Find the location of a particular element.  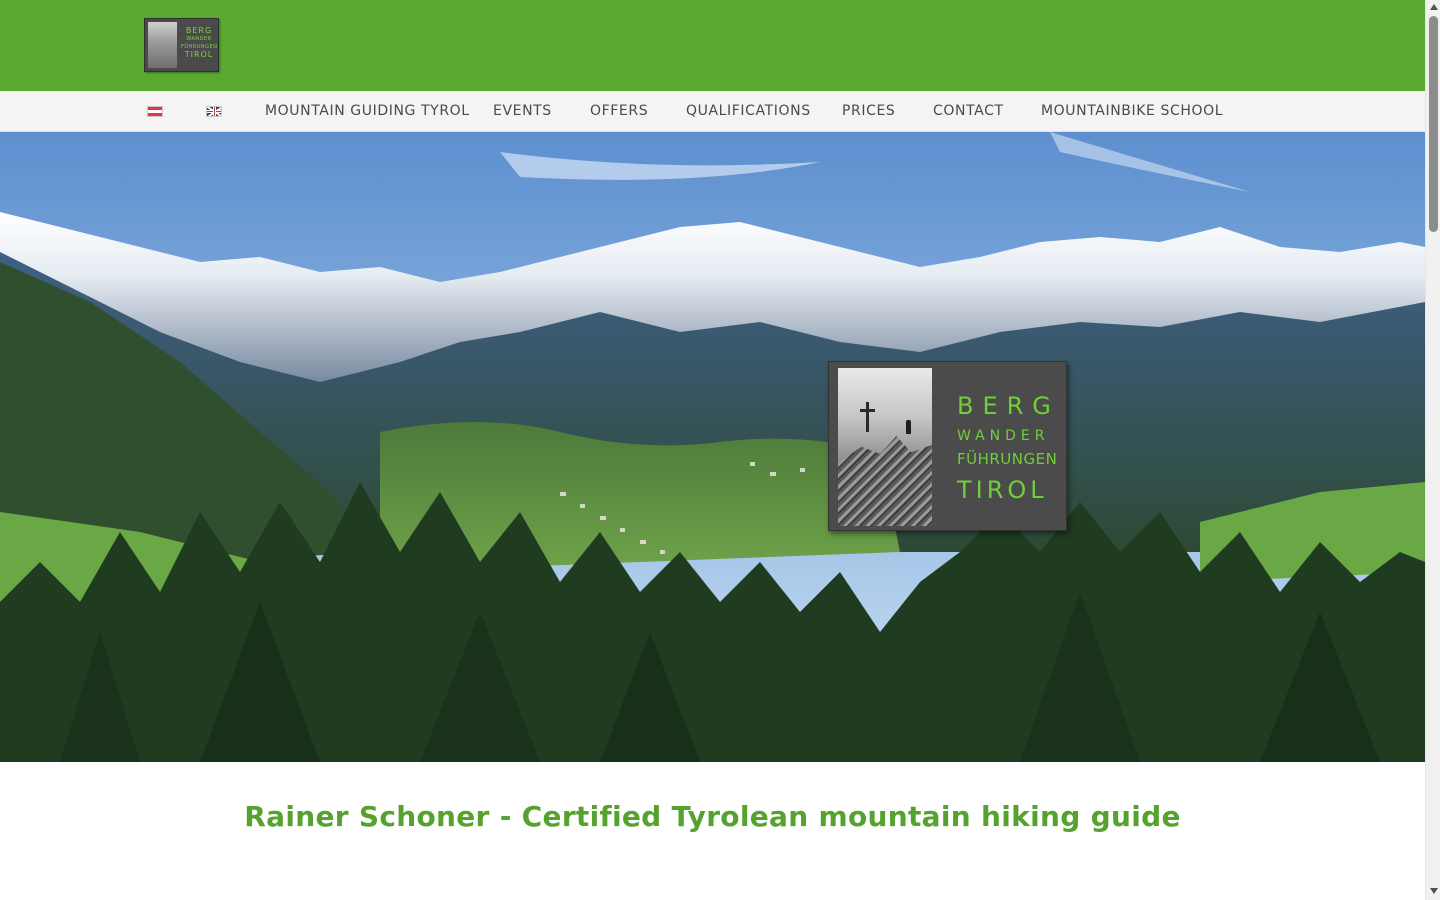

hero-logo: BERG WANDER FÜHRUNGEN TIROL is located at coordinates (947, 446).